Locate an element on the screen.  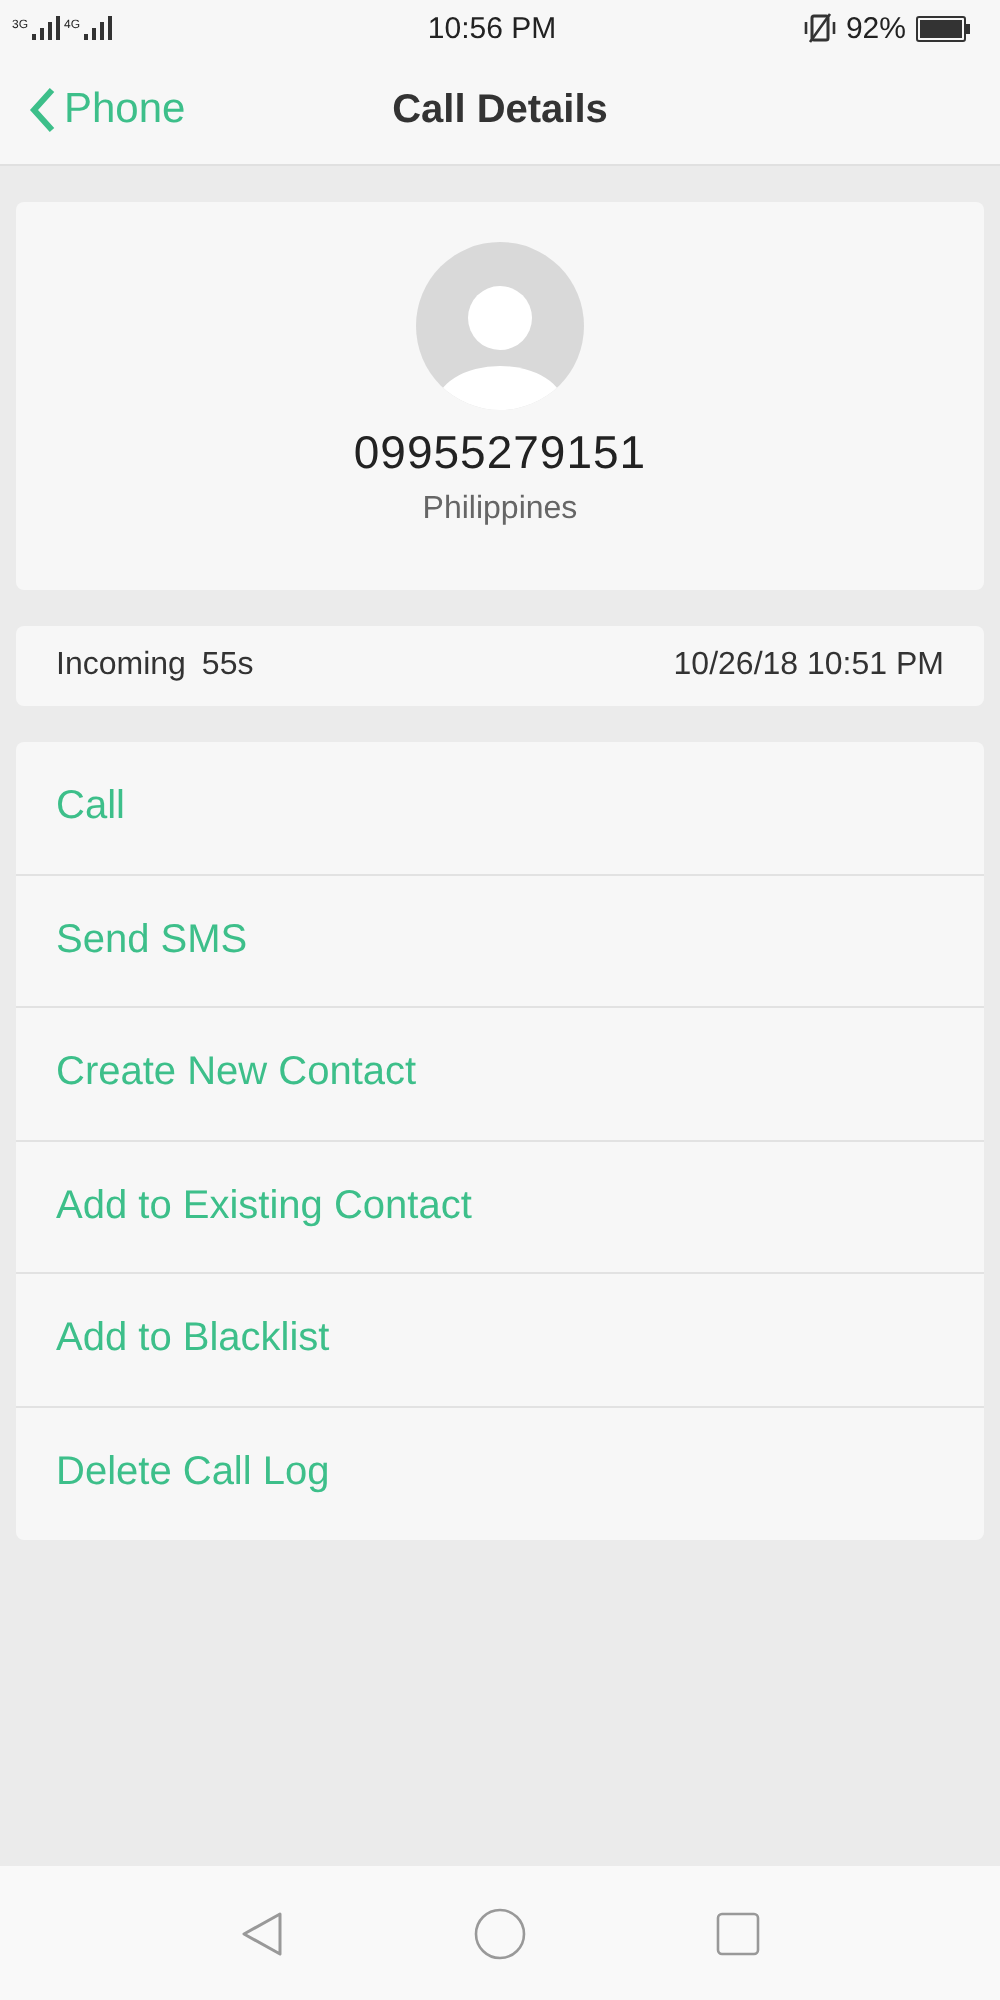
battery-percentage: 92% is located at coordinates (875, 28).